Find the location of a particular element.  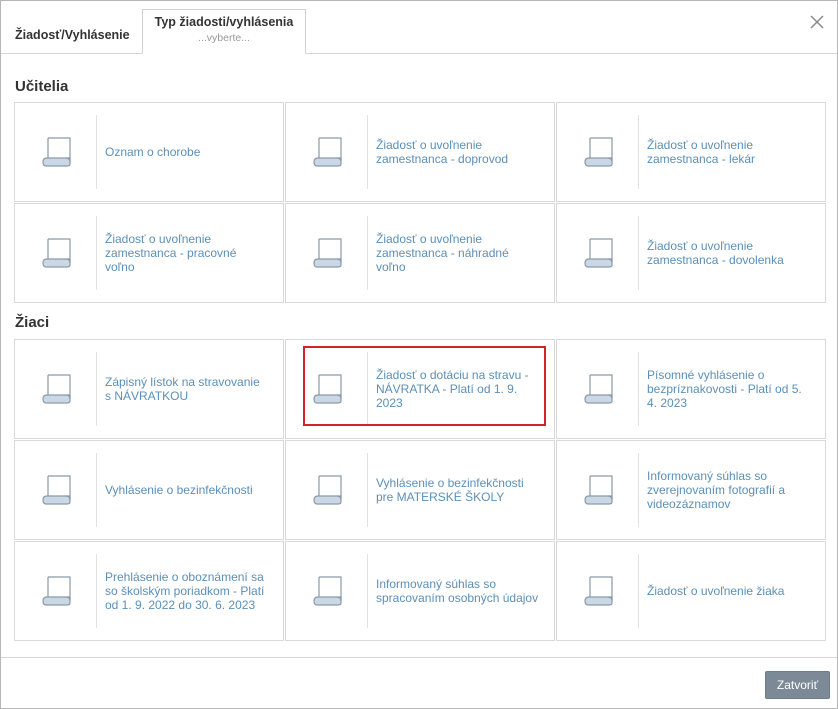

request-card: Oznam o chorobe is located at coordinates (149, 152).